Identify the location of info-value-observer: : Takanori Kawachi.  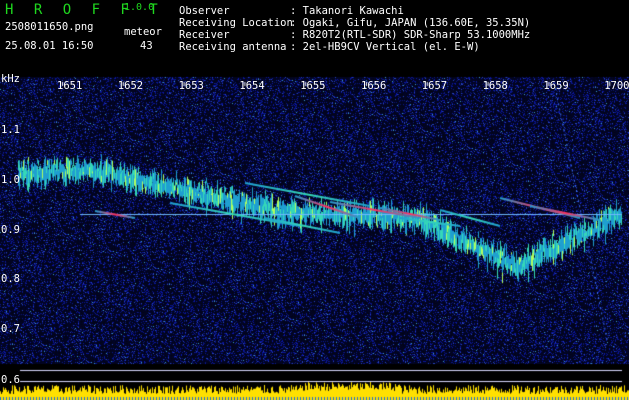
(347, 11).